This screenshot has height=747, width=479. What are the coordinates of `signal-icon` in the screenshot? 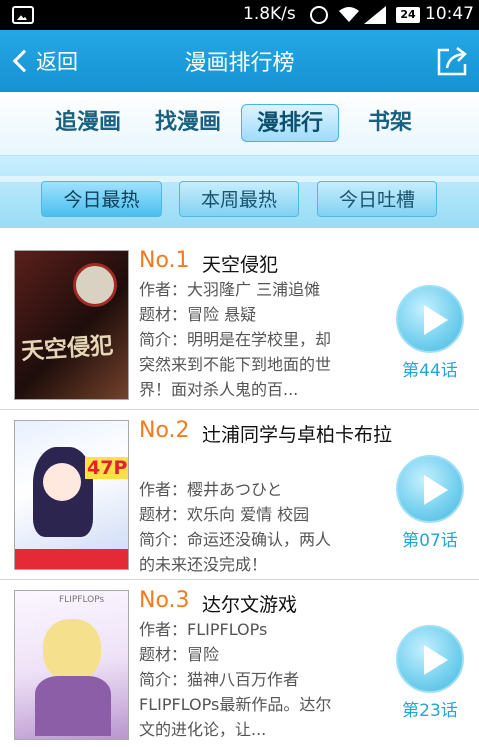 It's located at (375, 15).